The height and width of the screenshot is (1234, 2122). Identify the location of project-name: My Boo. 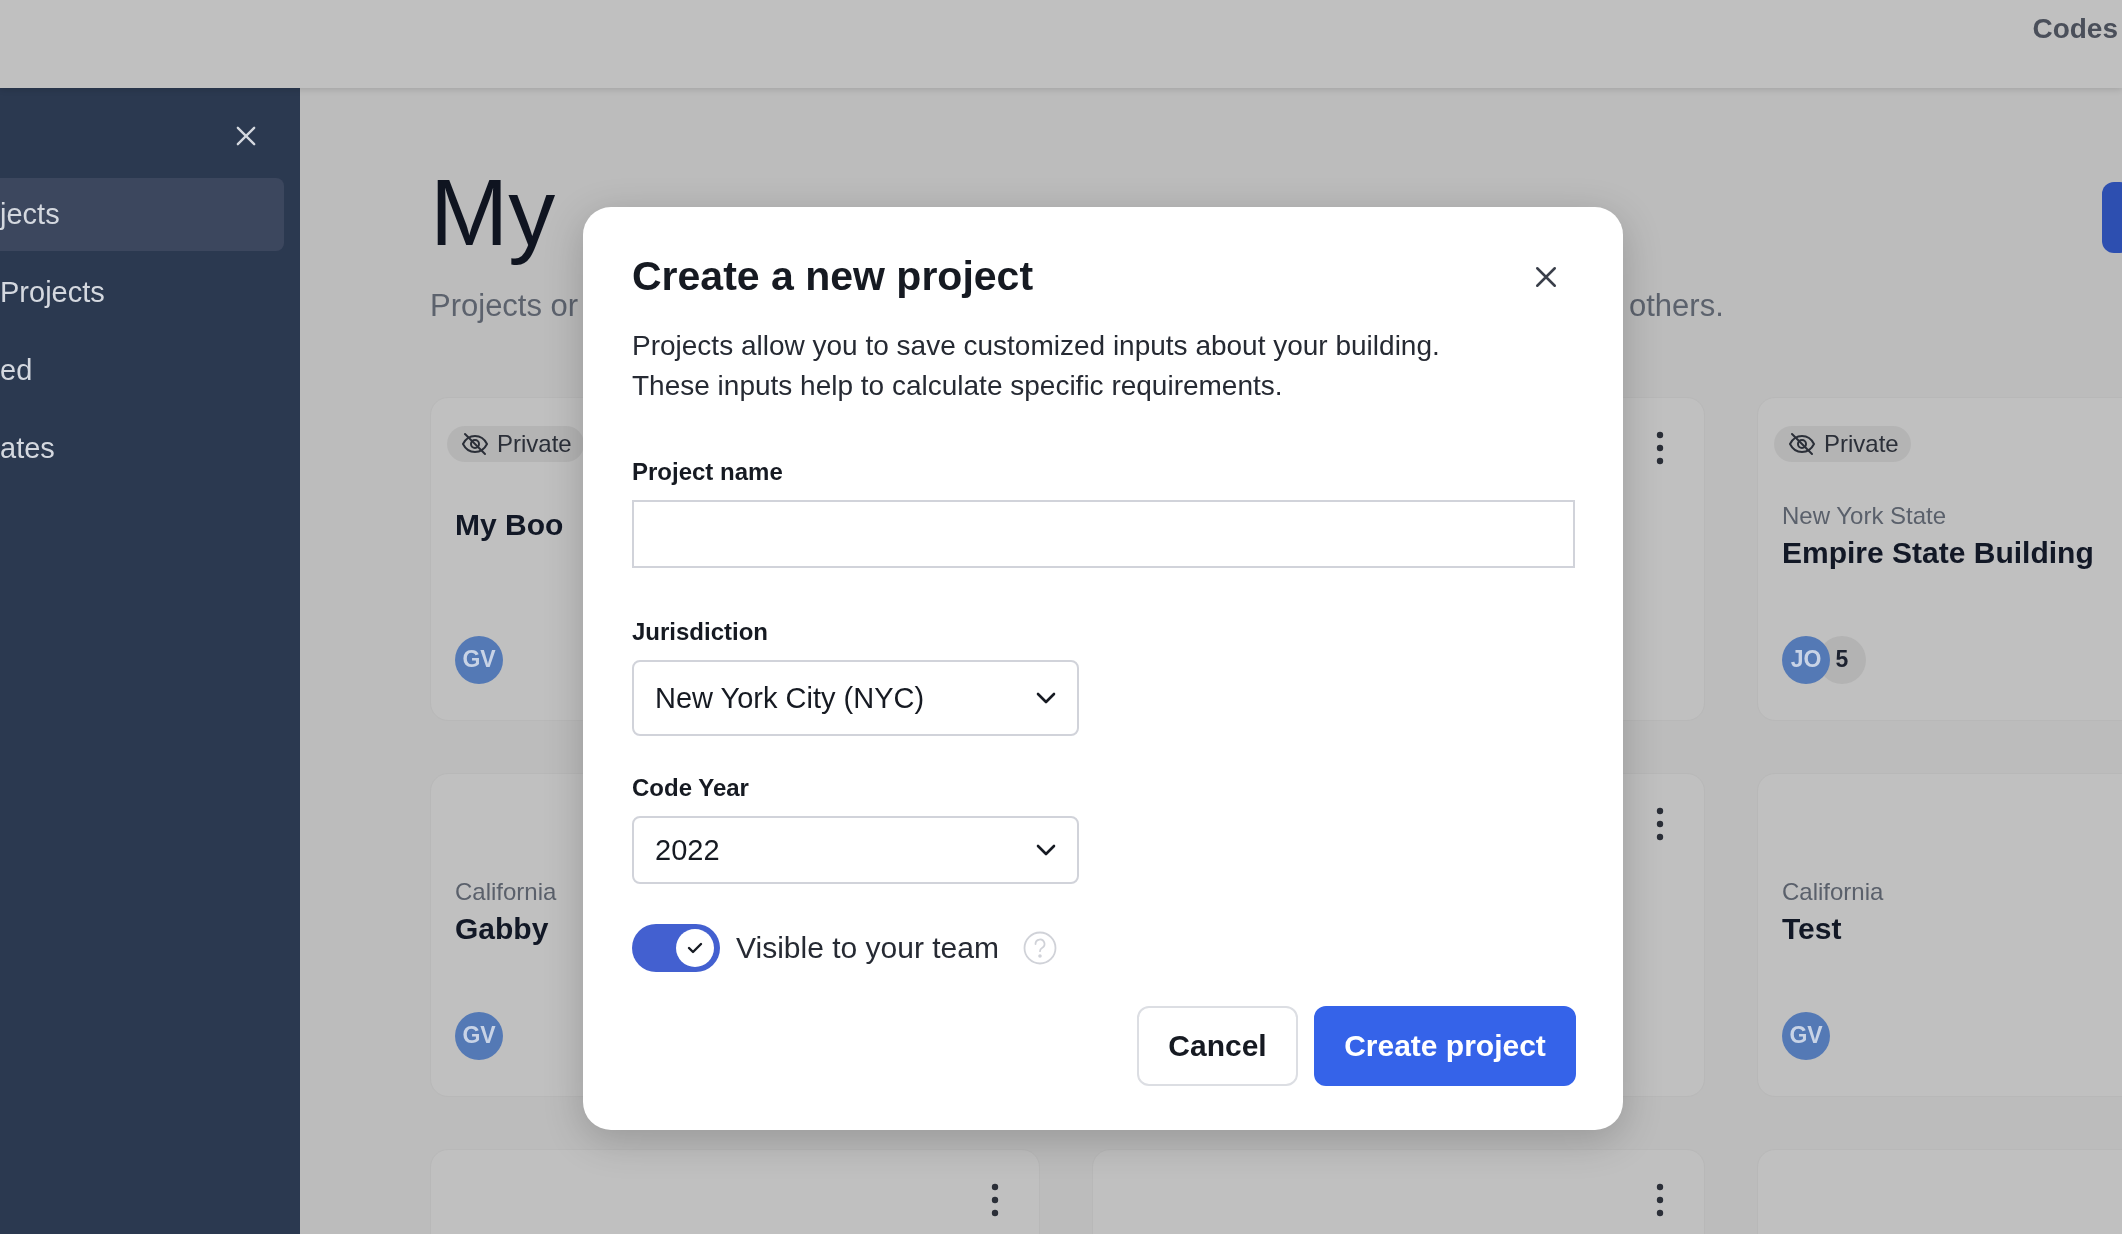
(510, 524).